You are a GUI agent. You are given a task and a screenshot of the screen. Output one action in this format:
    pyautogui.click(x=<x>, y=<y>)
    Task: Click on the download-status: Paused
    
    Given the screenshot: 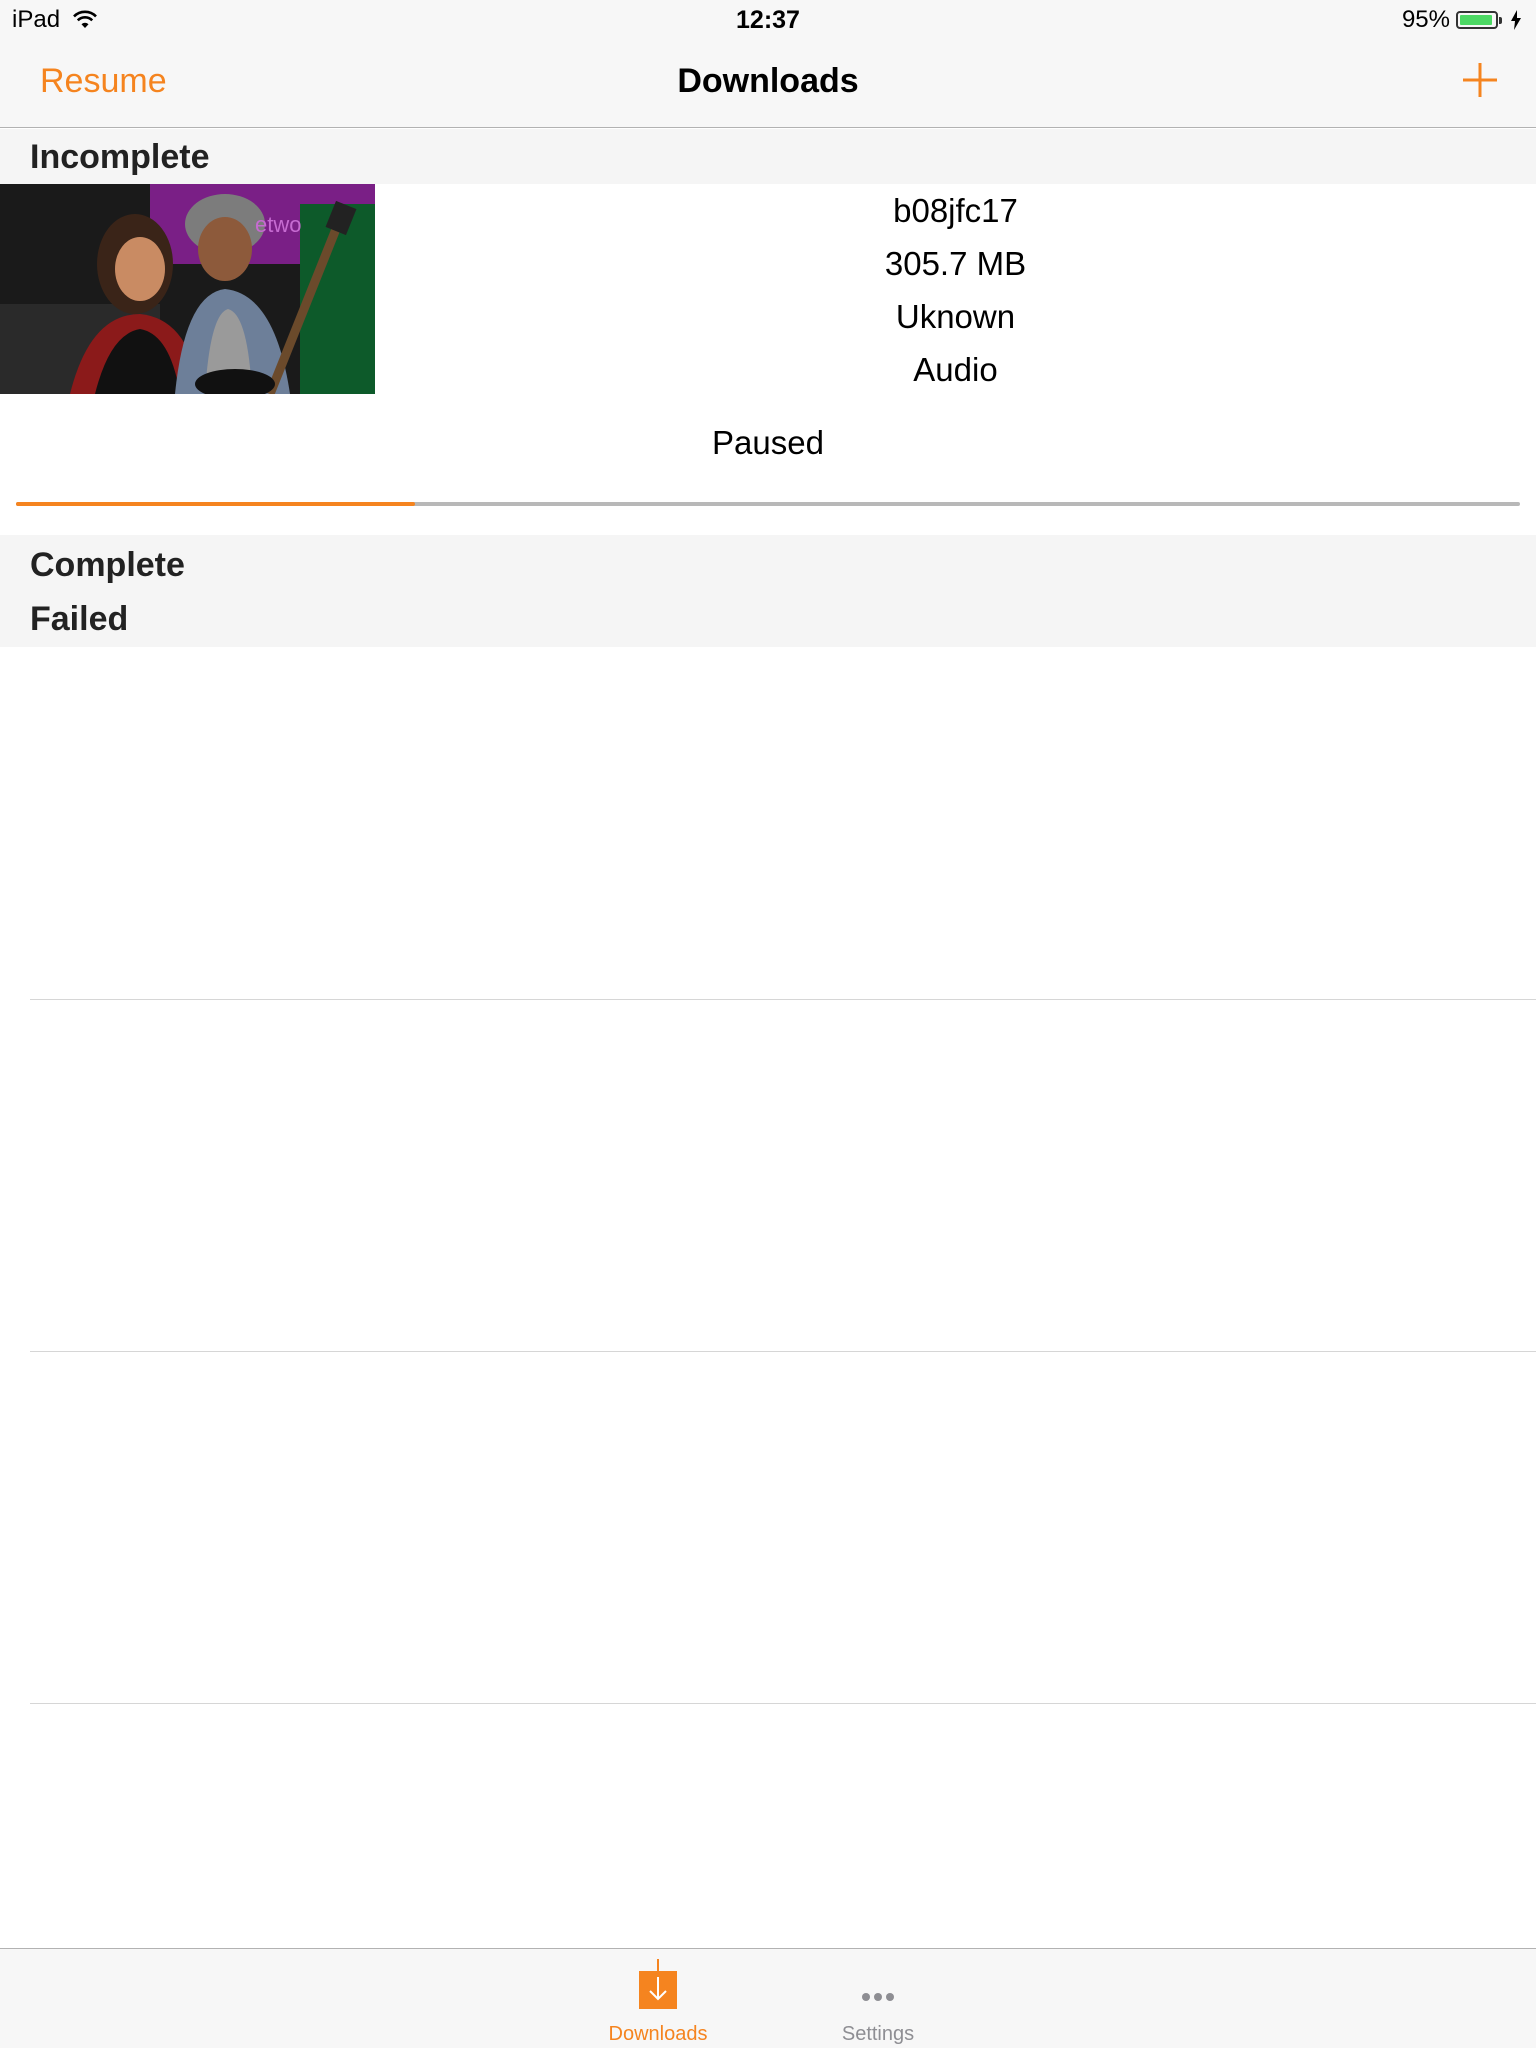 What is the action you would take?
    pyautogui.click(x=768, y=442)
    